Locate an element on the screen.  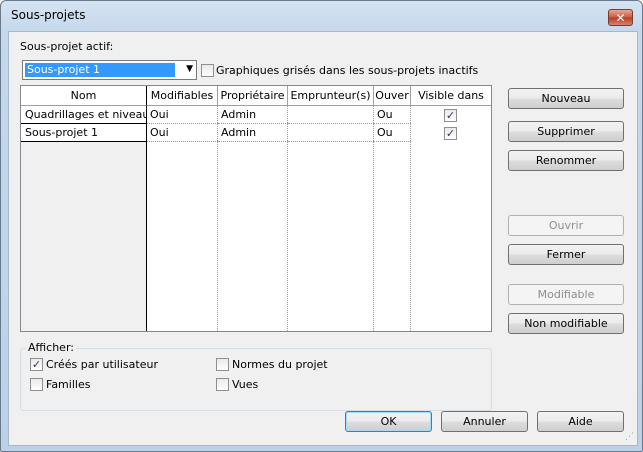
header-open: Ouver is located at coordinates (392, 96).